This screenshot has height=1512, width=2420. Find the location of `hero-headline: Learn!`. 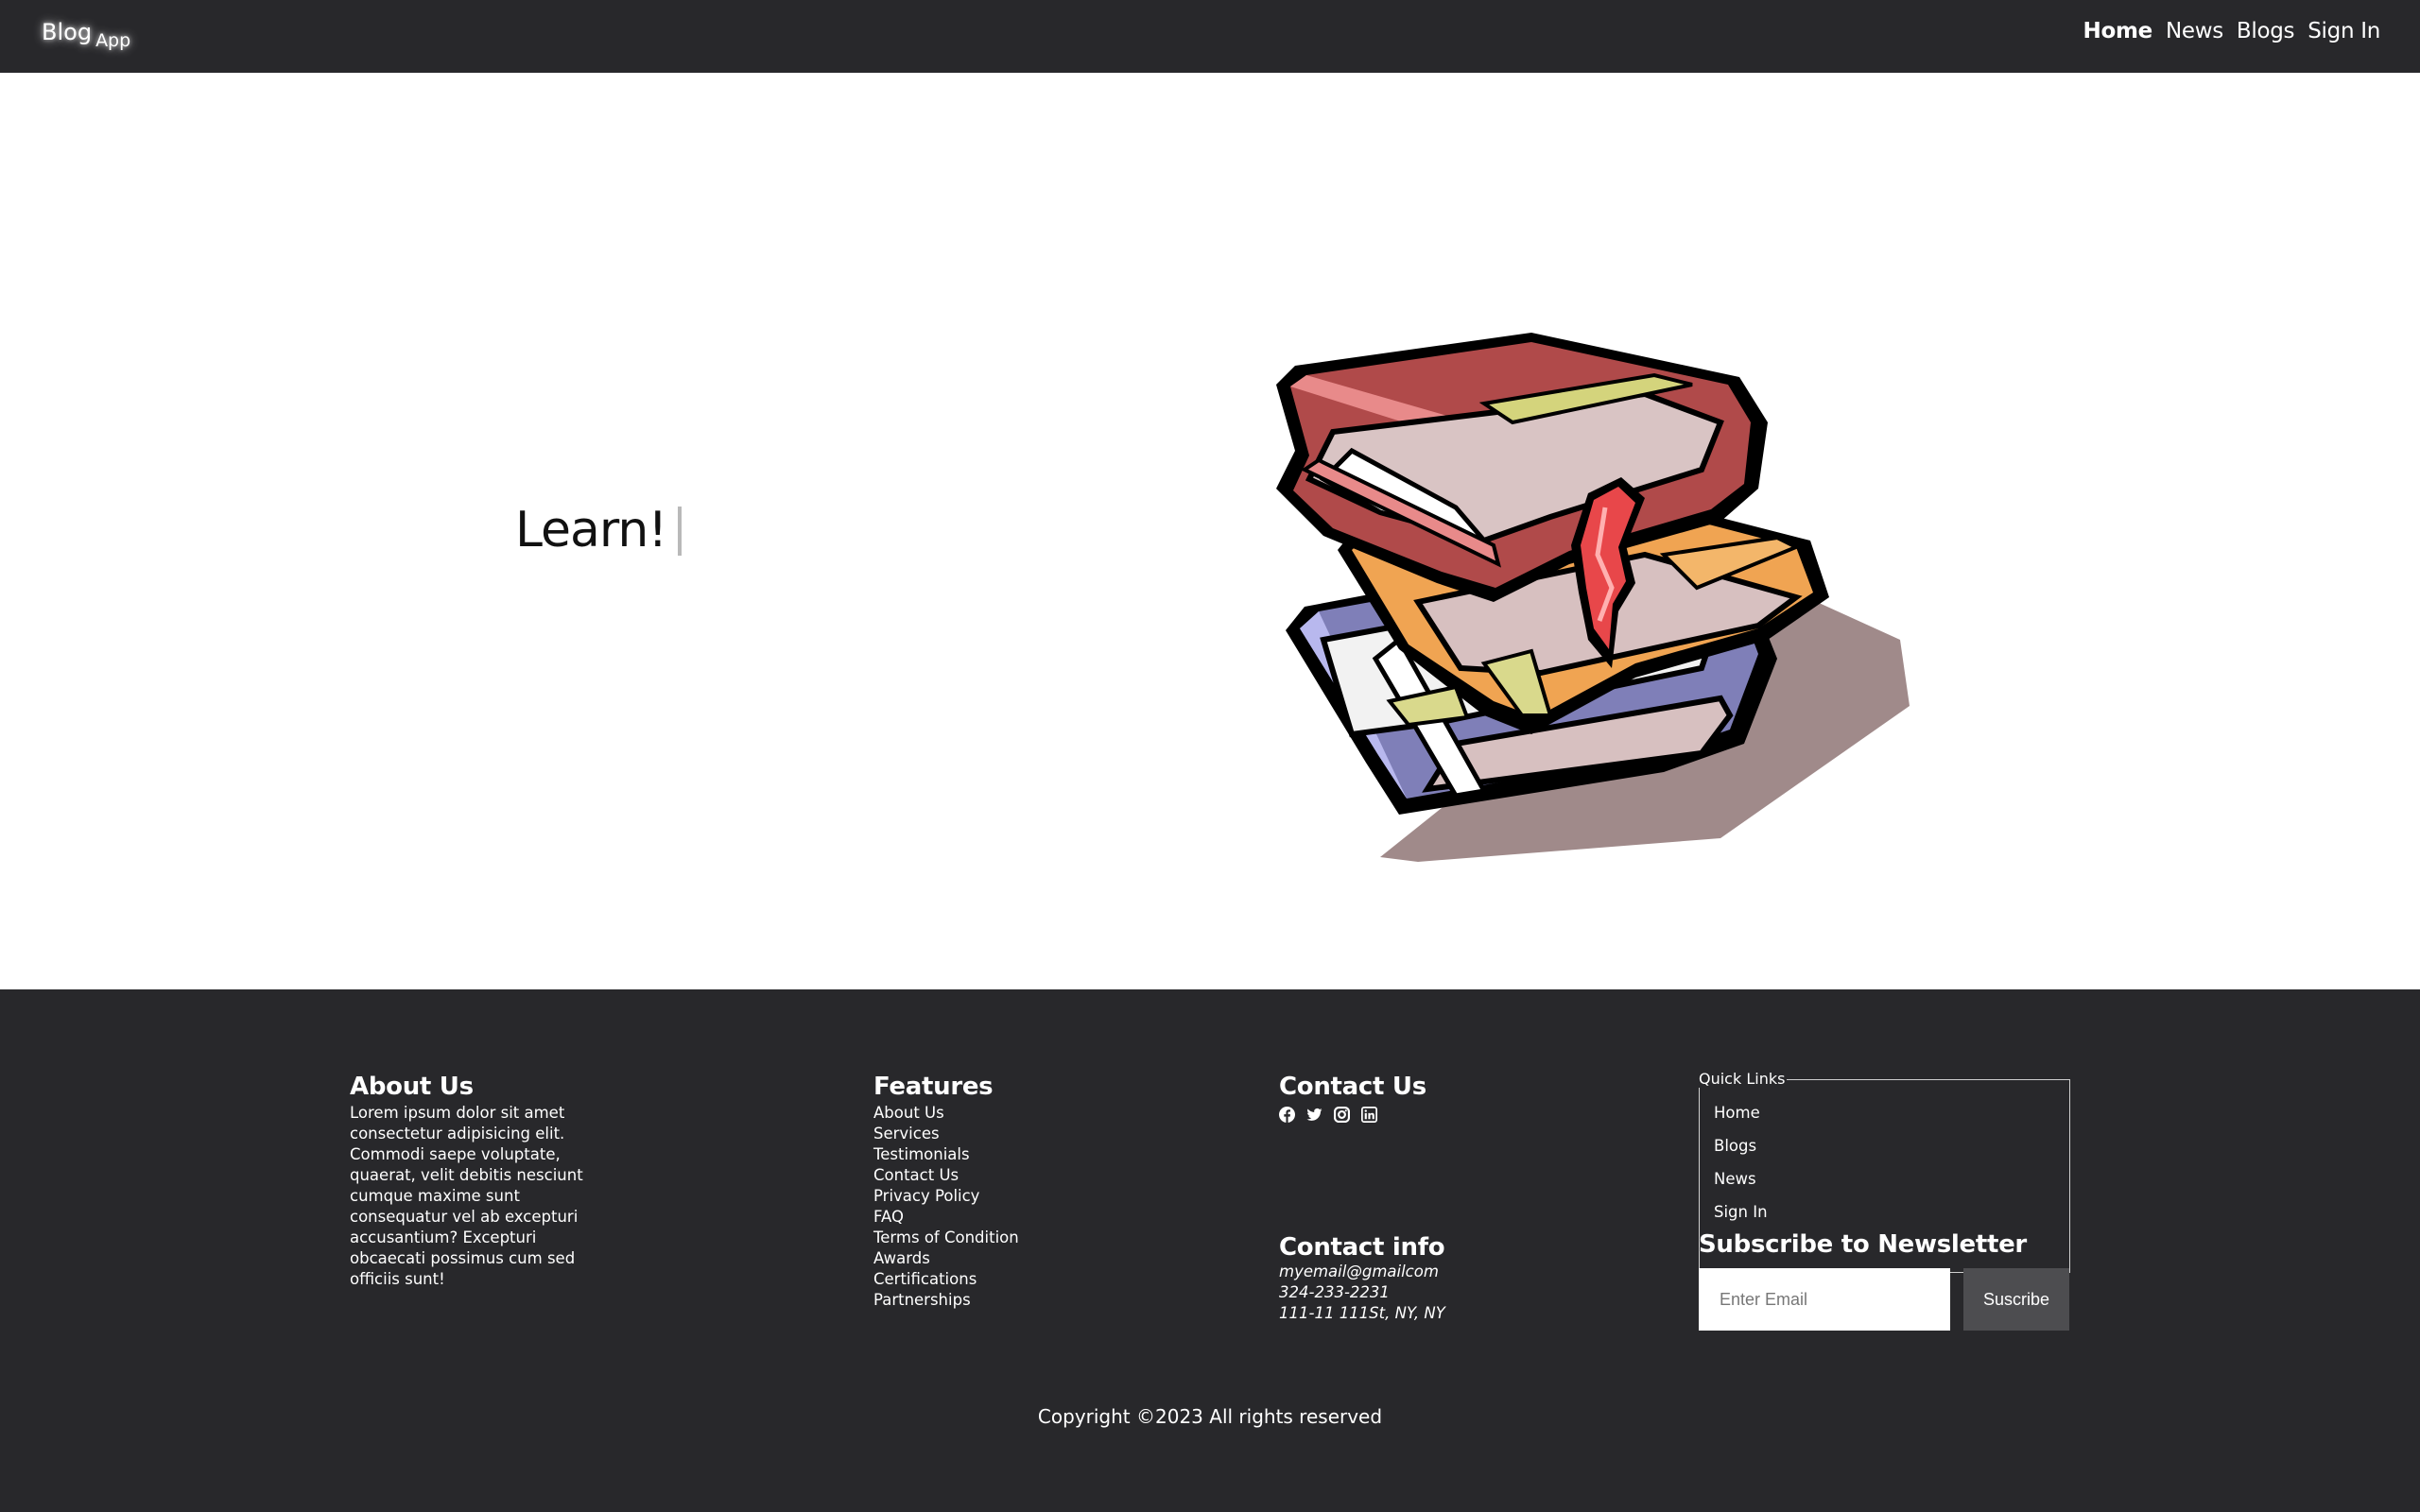

hero-headline: Learn! is located at coordinates (599, 530).